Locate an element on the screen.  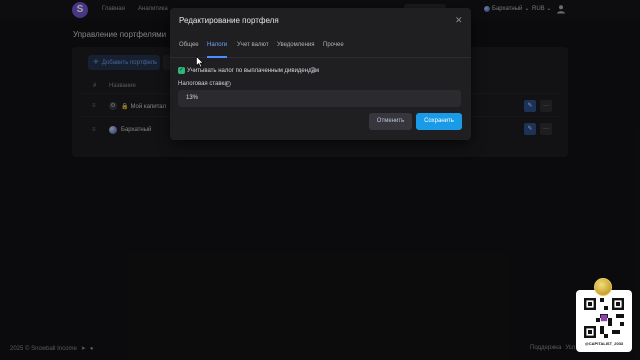
tab-currency: Учет валют is located at coordinates (253, 45).